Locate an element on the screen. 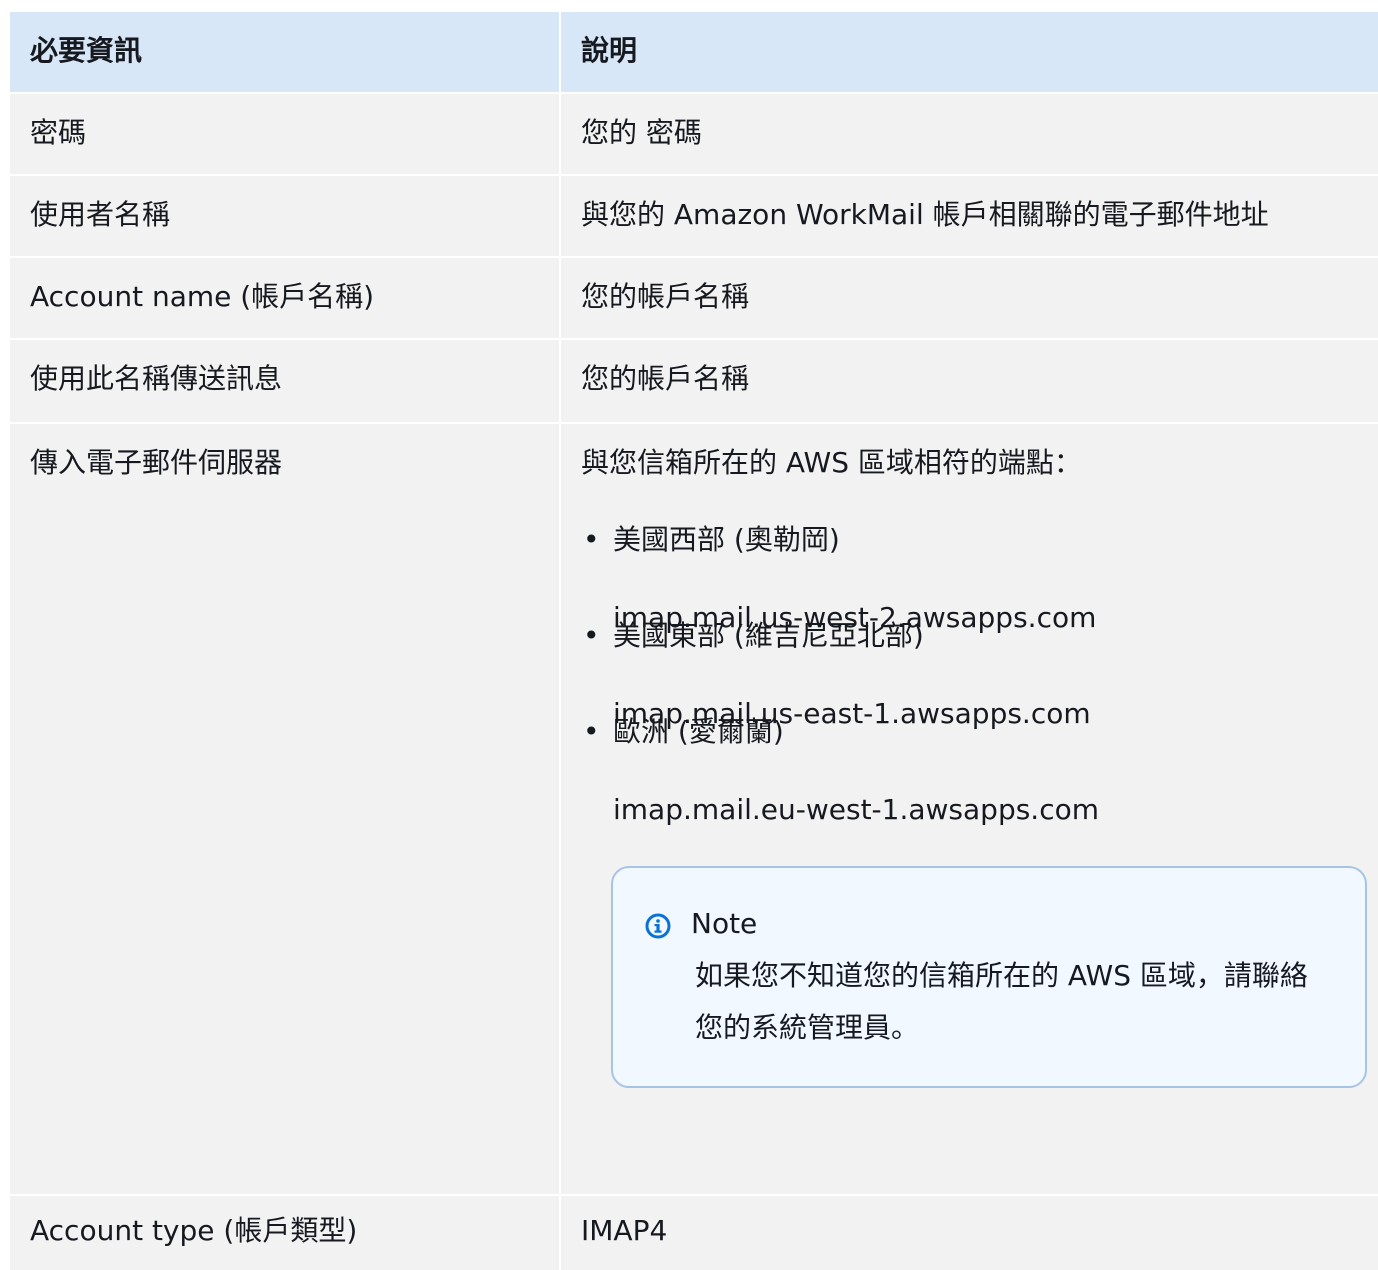 The image size is (1378, 1270). row-label-password: 密碼 is located at coordinates (284, 134).